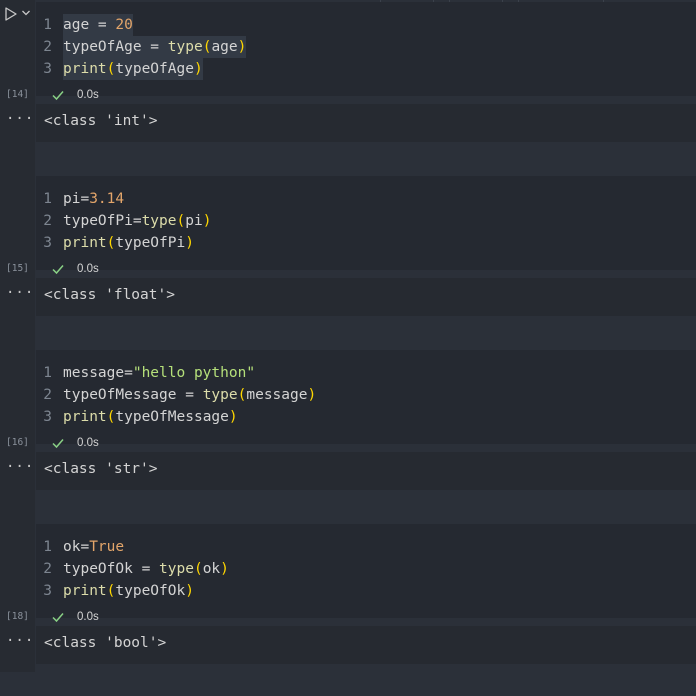 The width and height of the screenshot is (696, 696). What do you see at coordinates (348, 547) in the screenshot?
I see `code-line: 1 ok=True` at bounding box center [348, 547].